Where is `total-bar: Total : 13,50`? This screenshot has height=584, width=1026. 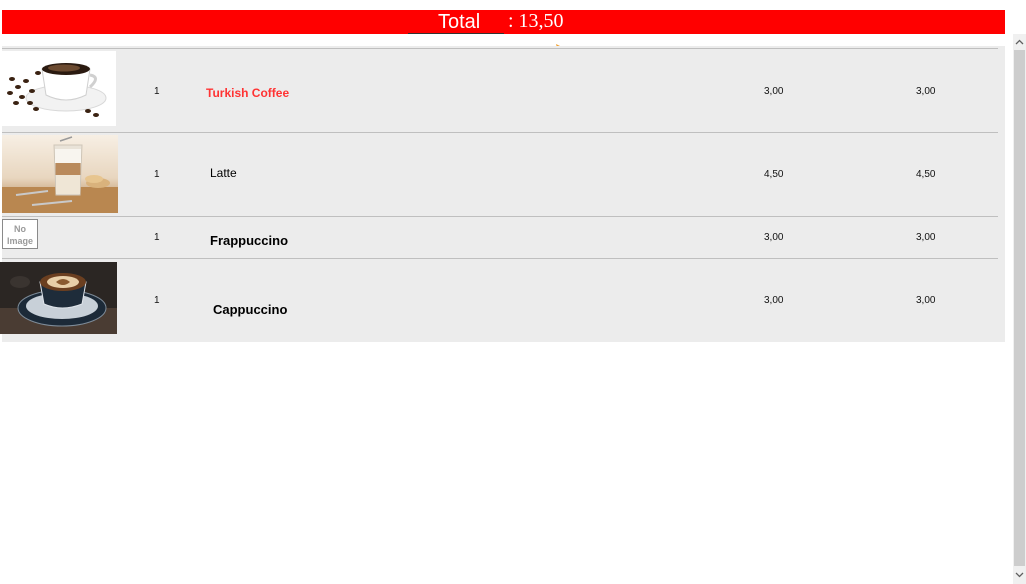 total-bar: Total : 13,50 is located at coordinates (503, 22).